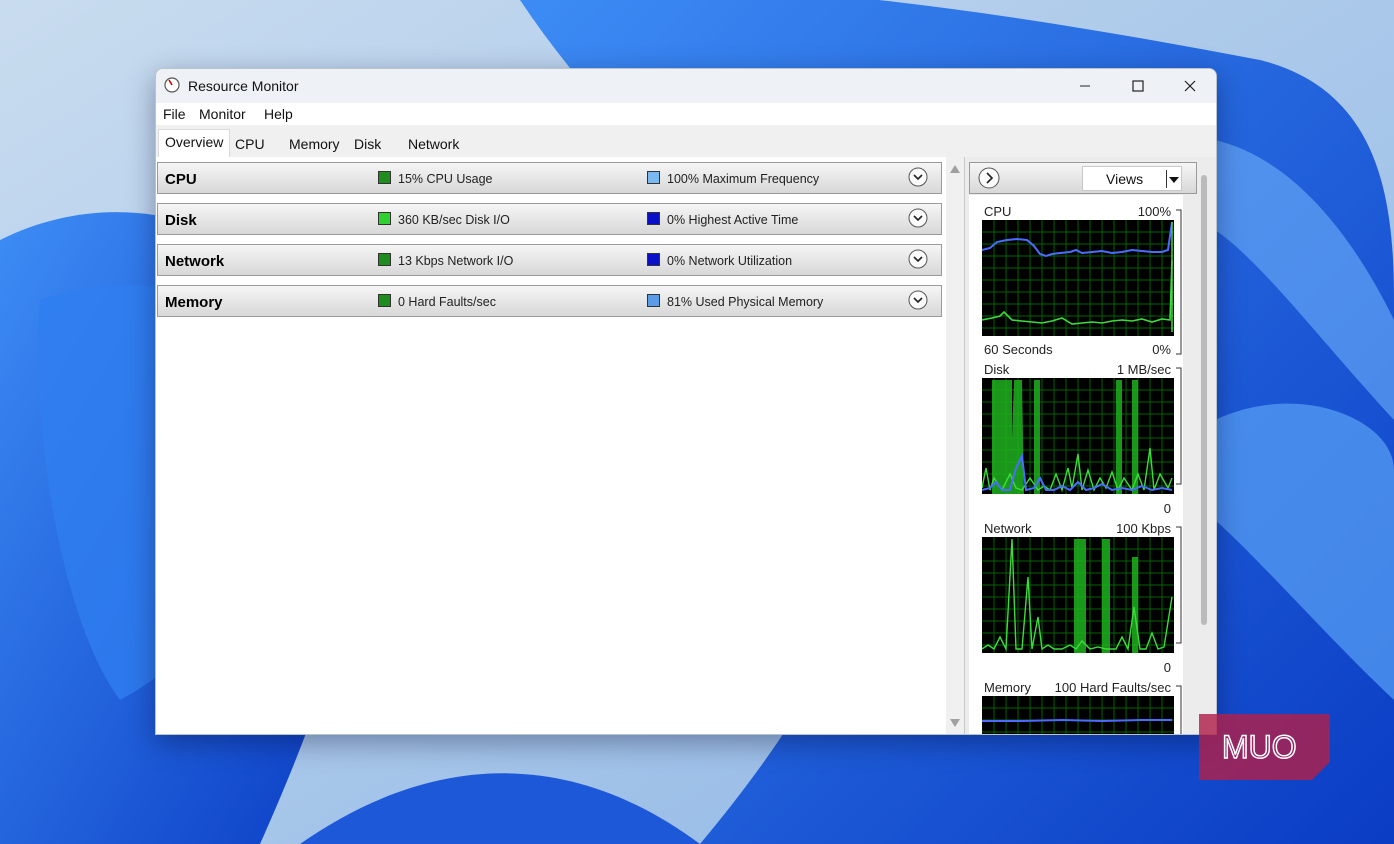 The width and height of the screenshot is (1394, 844). I want to click on network-graph-name: Network, so click(1008, 528).